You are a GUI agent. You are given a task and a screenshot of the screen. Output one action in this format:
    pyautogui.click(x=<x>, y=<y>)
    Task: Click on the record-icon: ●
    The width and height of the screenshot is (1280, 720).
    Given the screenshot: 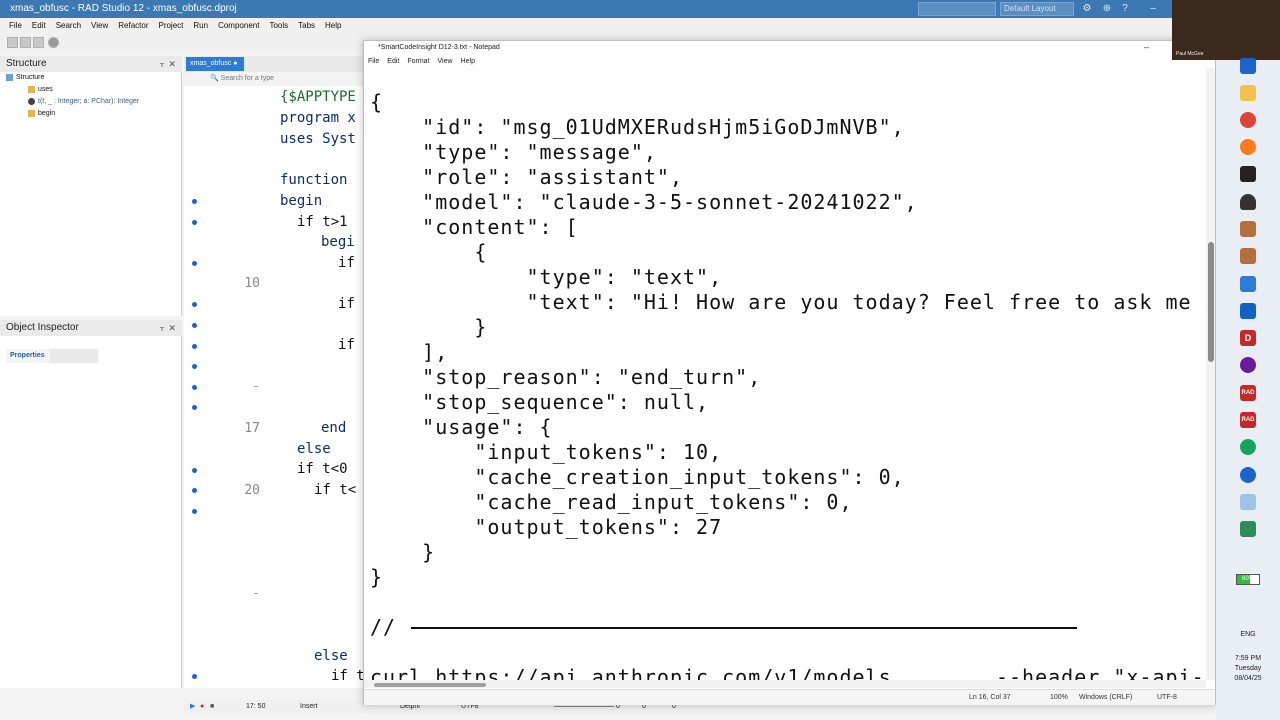 What is the action you would take?
    pyautogui.click(x=202, y=707)
    